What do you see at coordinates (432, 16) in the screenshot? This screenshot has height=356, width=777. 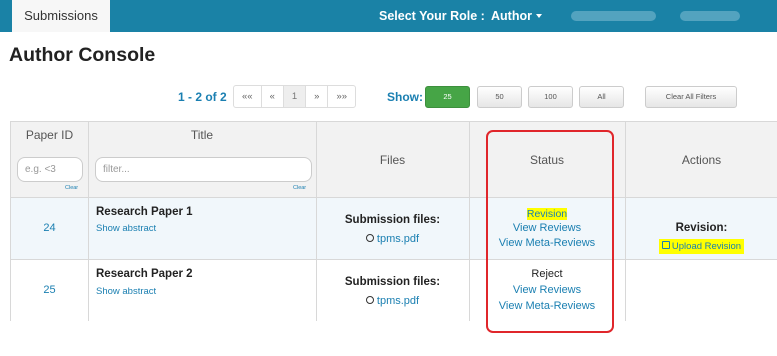 I see `role-label: Select Your Role :` at bounding box center [432, 16].